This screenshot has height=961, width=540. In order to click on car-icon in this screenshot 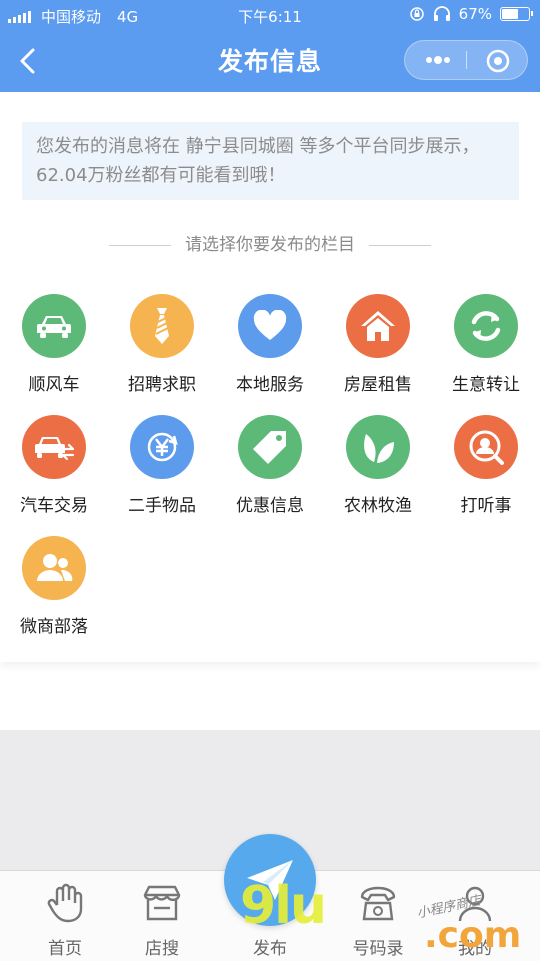, I will do `click(54, 326)`.